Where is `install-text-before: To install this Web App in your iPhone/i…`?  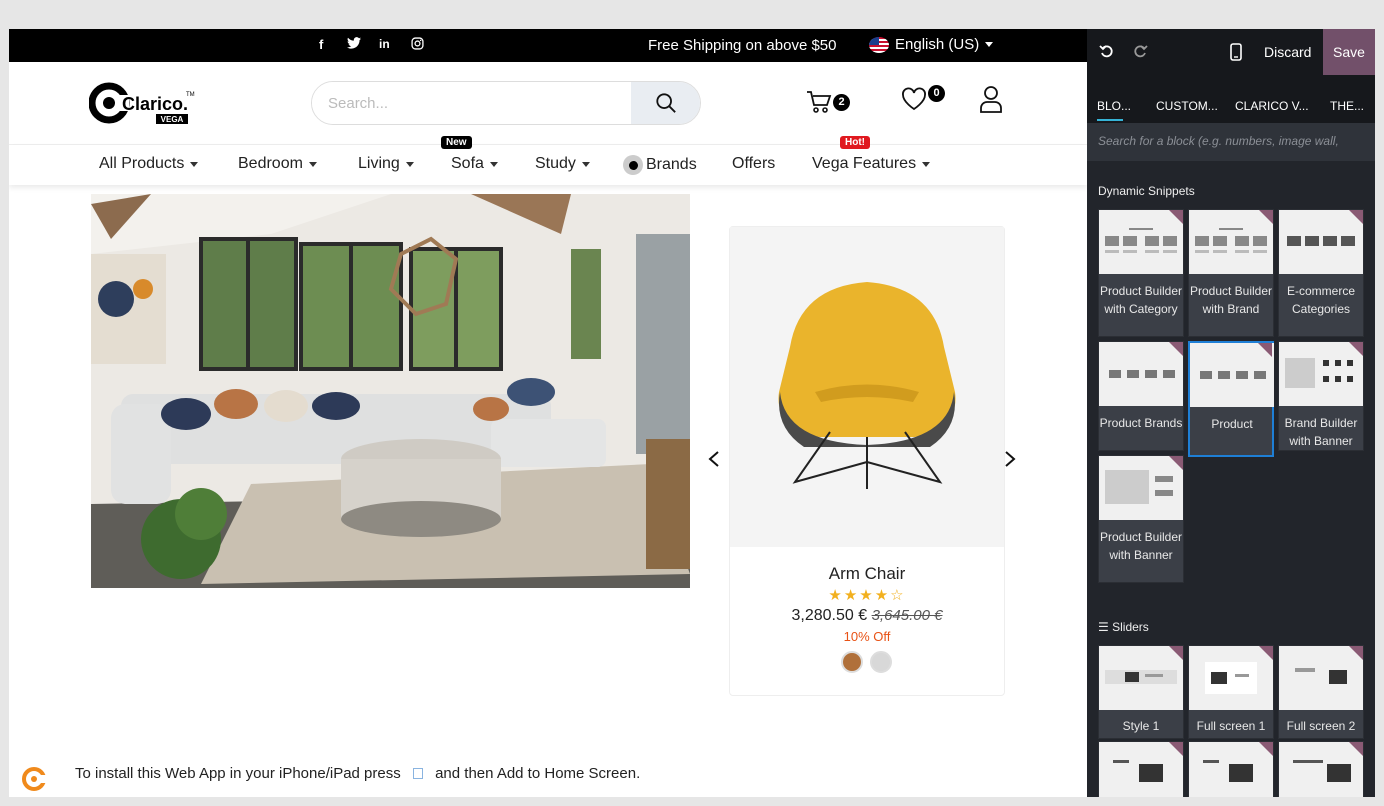
install-text-before: To install this Web App in your iPhone/i… is located at coordinates (238, 773).